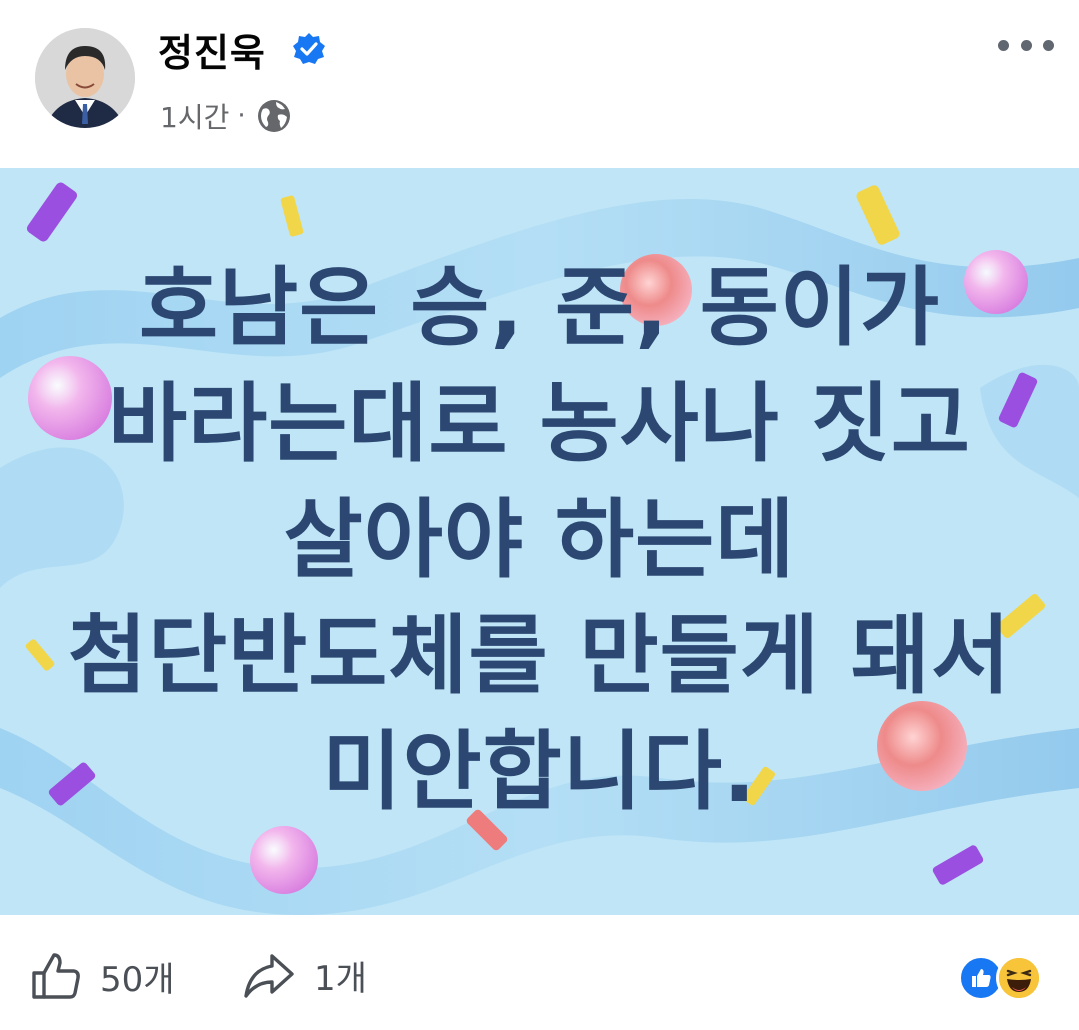 Image resolution: width=1079 pixels, height=1030 pixels. I want to click on reaction-summary, so click(1004, 978).